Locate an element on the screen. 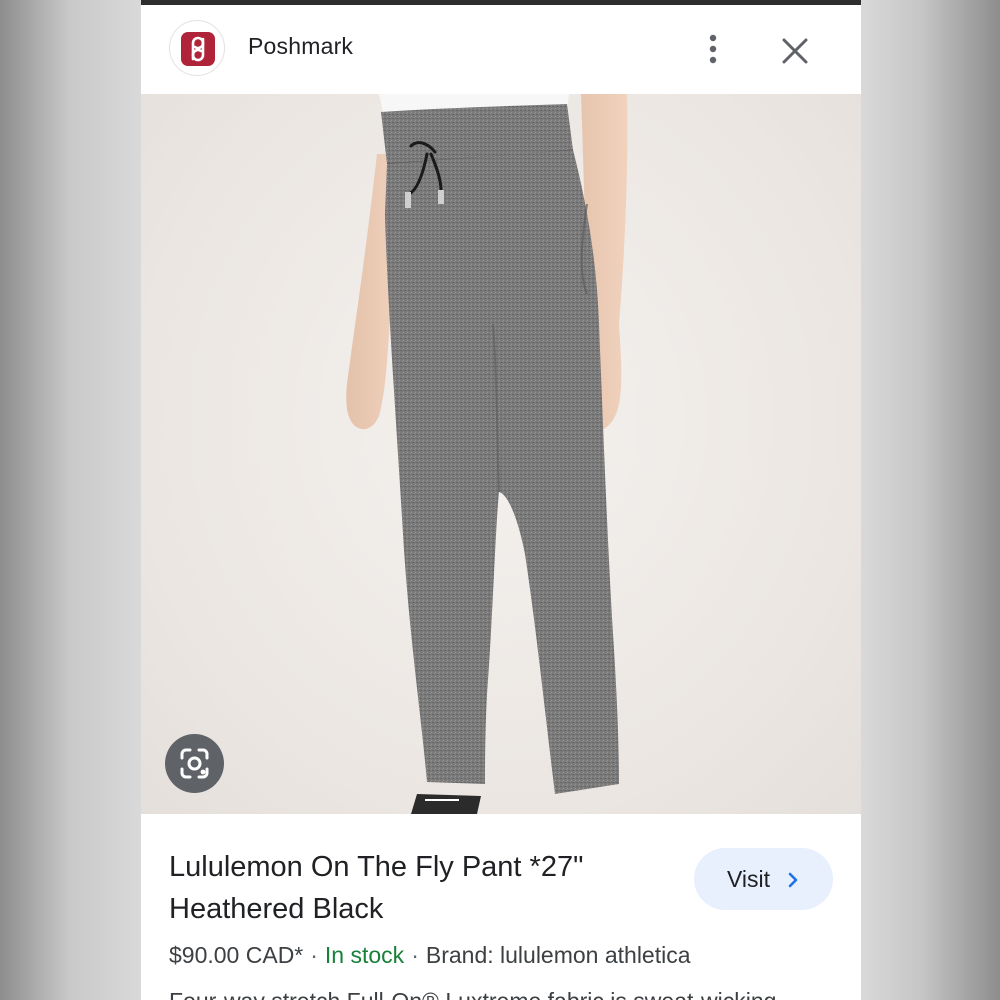  more-options-button is located at coordinates (713, 49).